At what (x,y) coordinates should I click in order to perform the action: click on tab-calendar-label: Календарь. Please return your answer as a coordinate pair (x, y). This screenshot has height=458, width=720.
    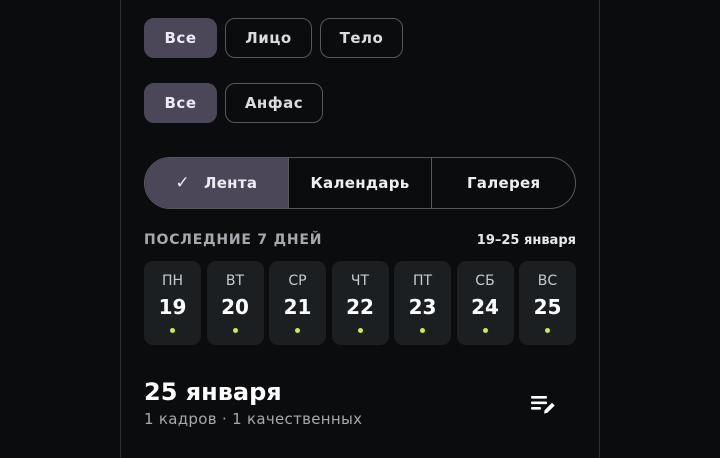
    Looking at the image, I should click on (360, 183).